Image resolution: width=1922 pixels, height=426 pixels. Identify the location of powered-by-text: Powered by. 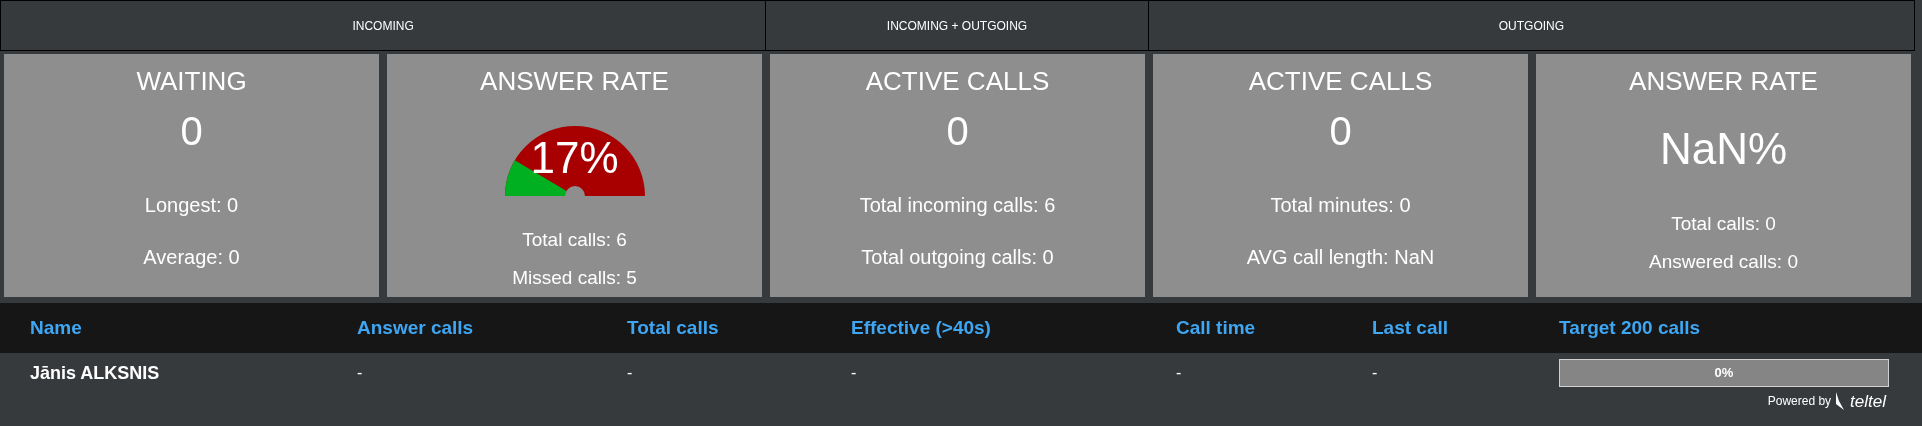
(1799, 401).